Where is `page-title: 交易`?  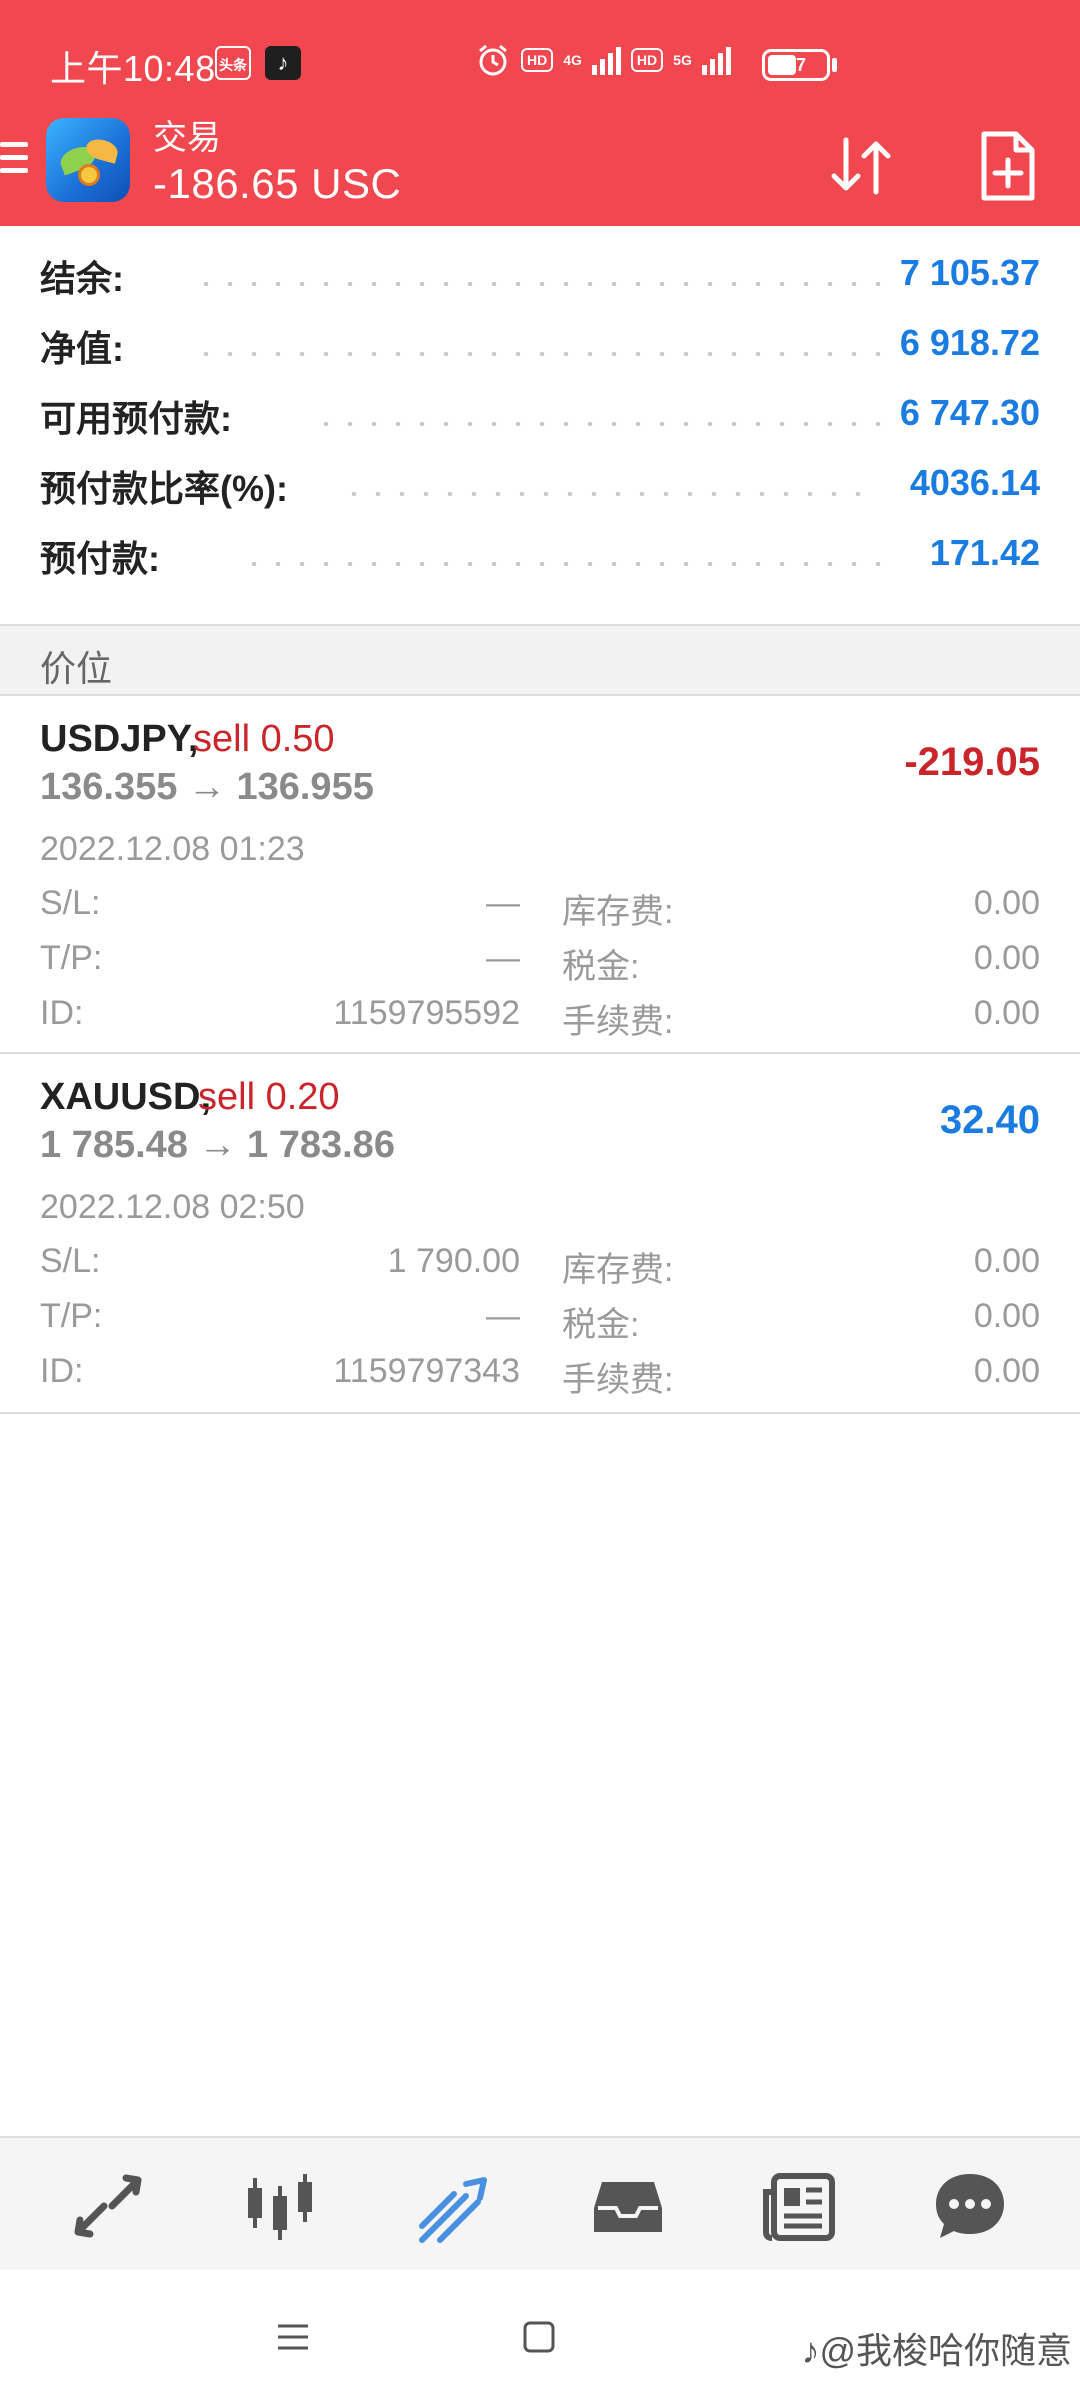
page-title: 交易 is located at coordinates (187, 138).